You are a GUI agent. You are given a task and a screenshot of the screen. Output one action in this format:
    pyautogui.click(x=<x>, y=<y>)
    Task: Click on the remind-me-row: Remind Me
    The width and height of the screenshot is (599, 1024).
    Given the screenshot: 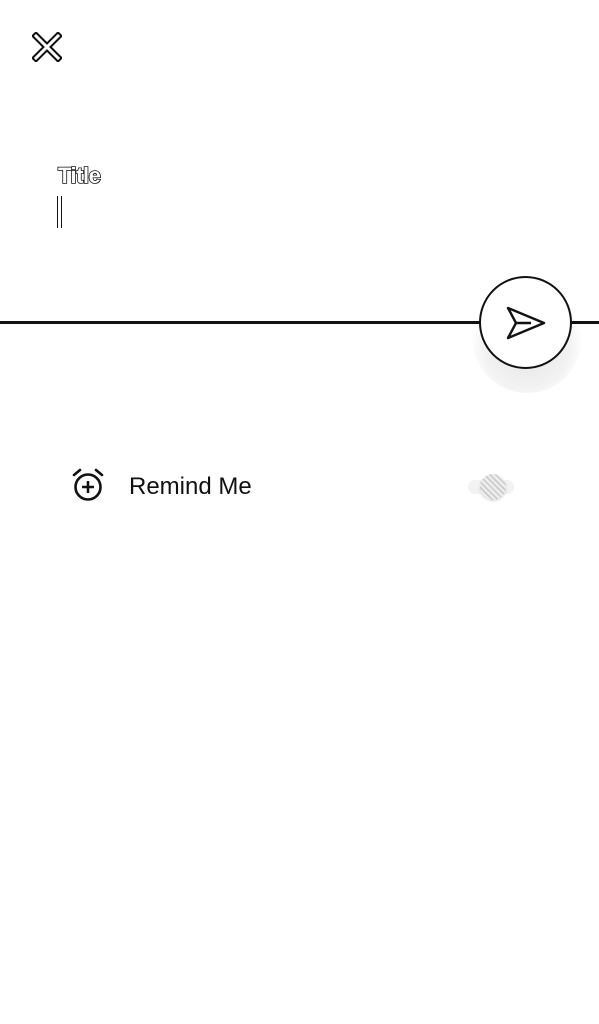 What is the action you would take?
    pyautogui.click(x=301, y=487)
    